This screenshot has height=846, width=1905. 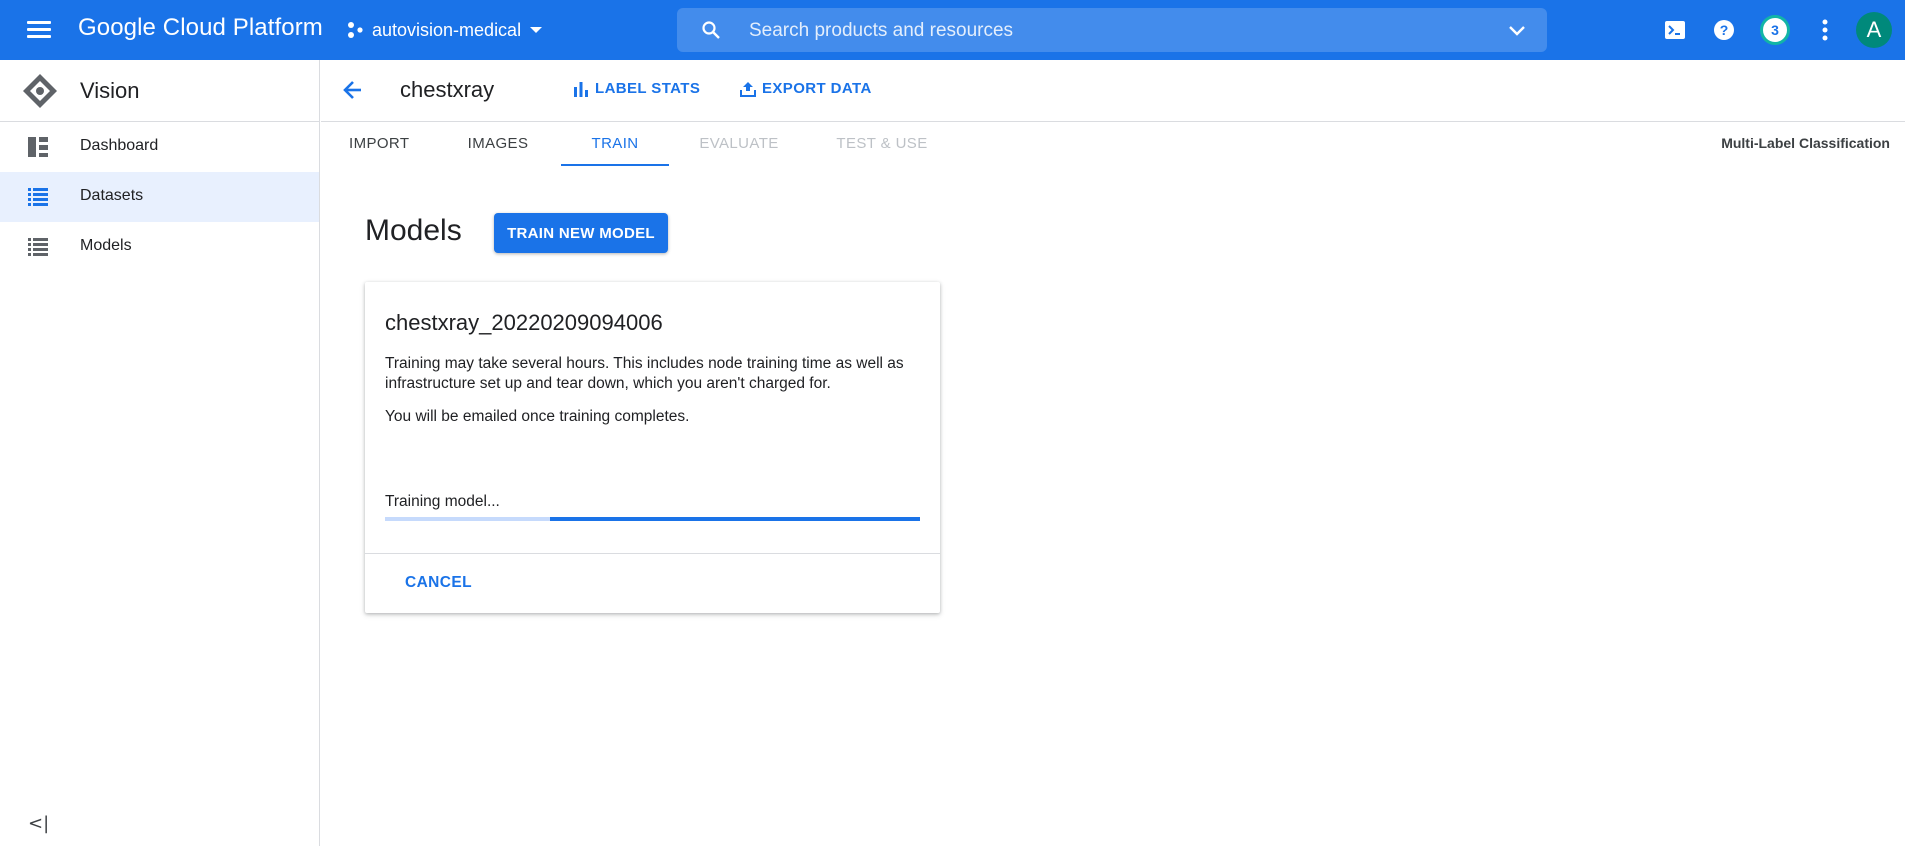 I want to click on product-header: Vision, so click(x=159, y=91).